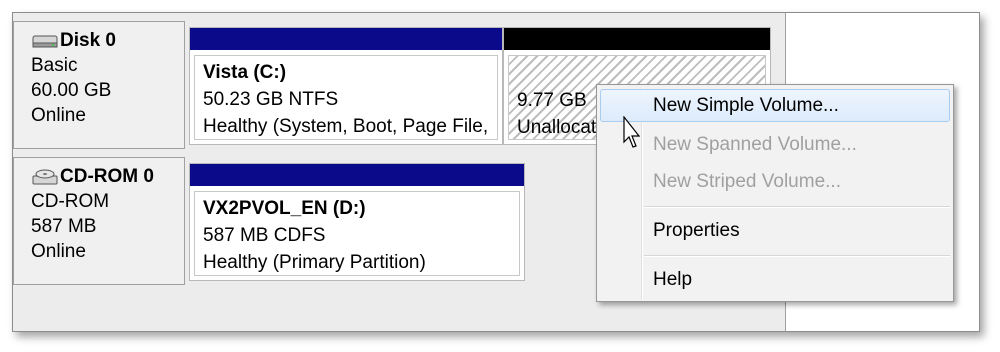 The width and height of the screenshot is (1000, 352). What do you see at coordinates (245, 72) in the screenshot?
I see `volume-title: Vista (C:)` at bounding box center [245, 72].